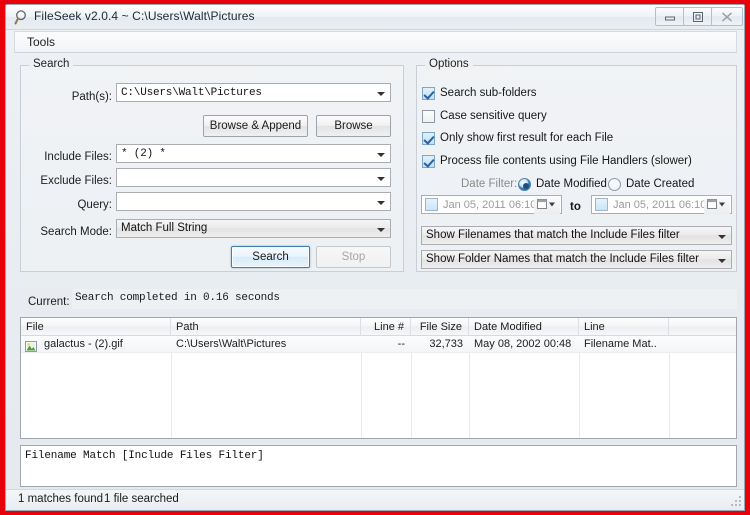 The height and width of the screenshot is (515, 750). What do you see at coordinates (489, 184) in the screenshot?
I see `date-filter-label: Date Filter:` at bounding box center [489, 184].